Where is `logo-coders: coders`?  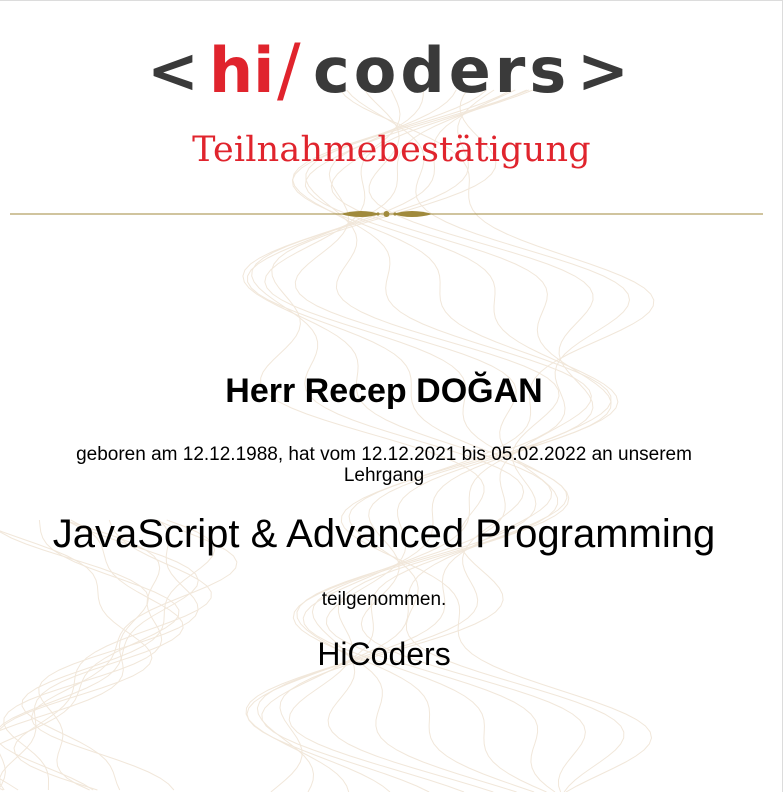 logo-coders: coders is located at coordinates (441, 70).